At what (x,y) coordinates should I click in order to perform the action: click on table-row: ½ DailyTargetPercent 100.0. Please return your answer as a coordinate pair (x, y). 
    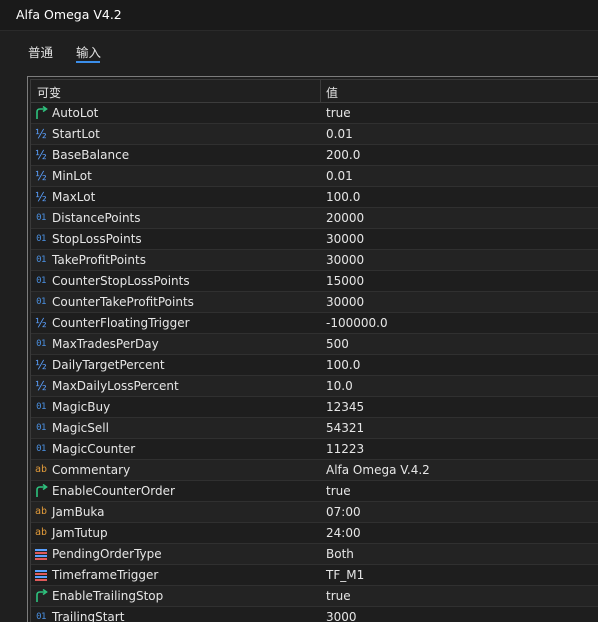
    Looking at the image, I should click on (314, 365).